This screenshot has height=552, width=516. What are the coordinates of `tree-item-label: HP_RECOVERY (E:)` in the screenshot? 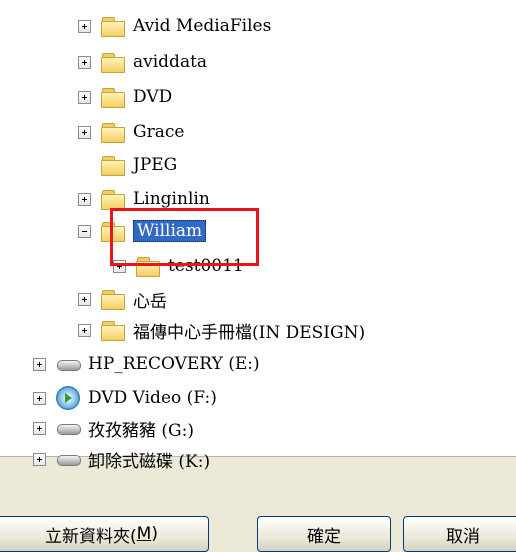 It's located at (174, 364).